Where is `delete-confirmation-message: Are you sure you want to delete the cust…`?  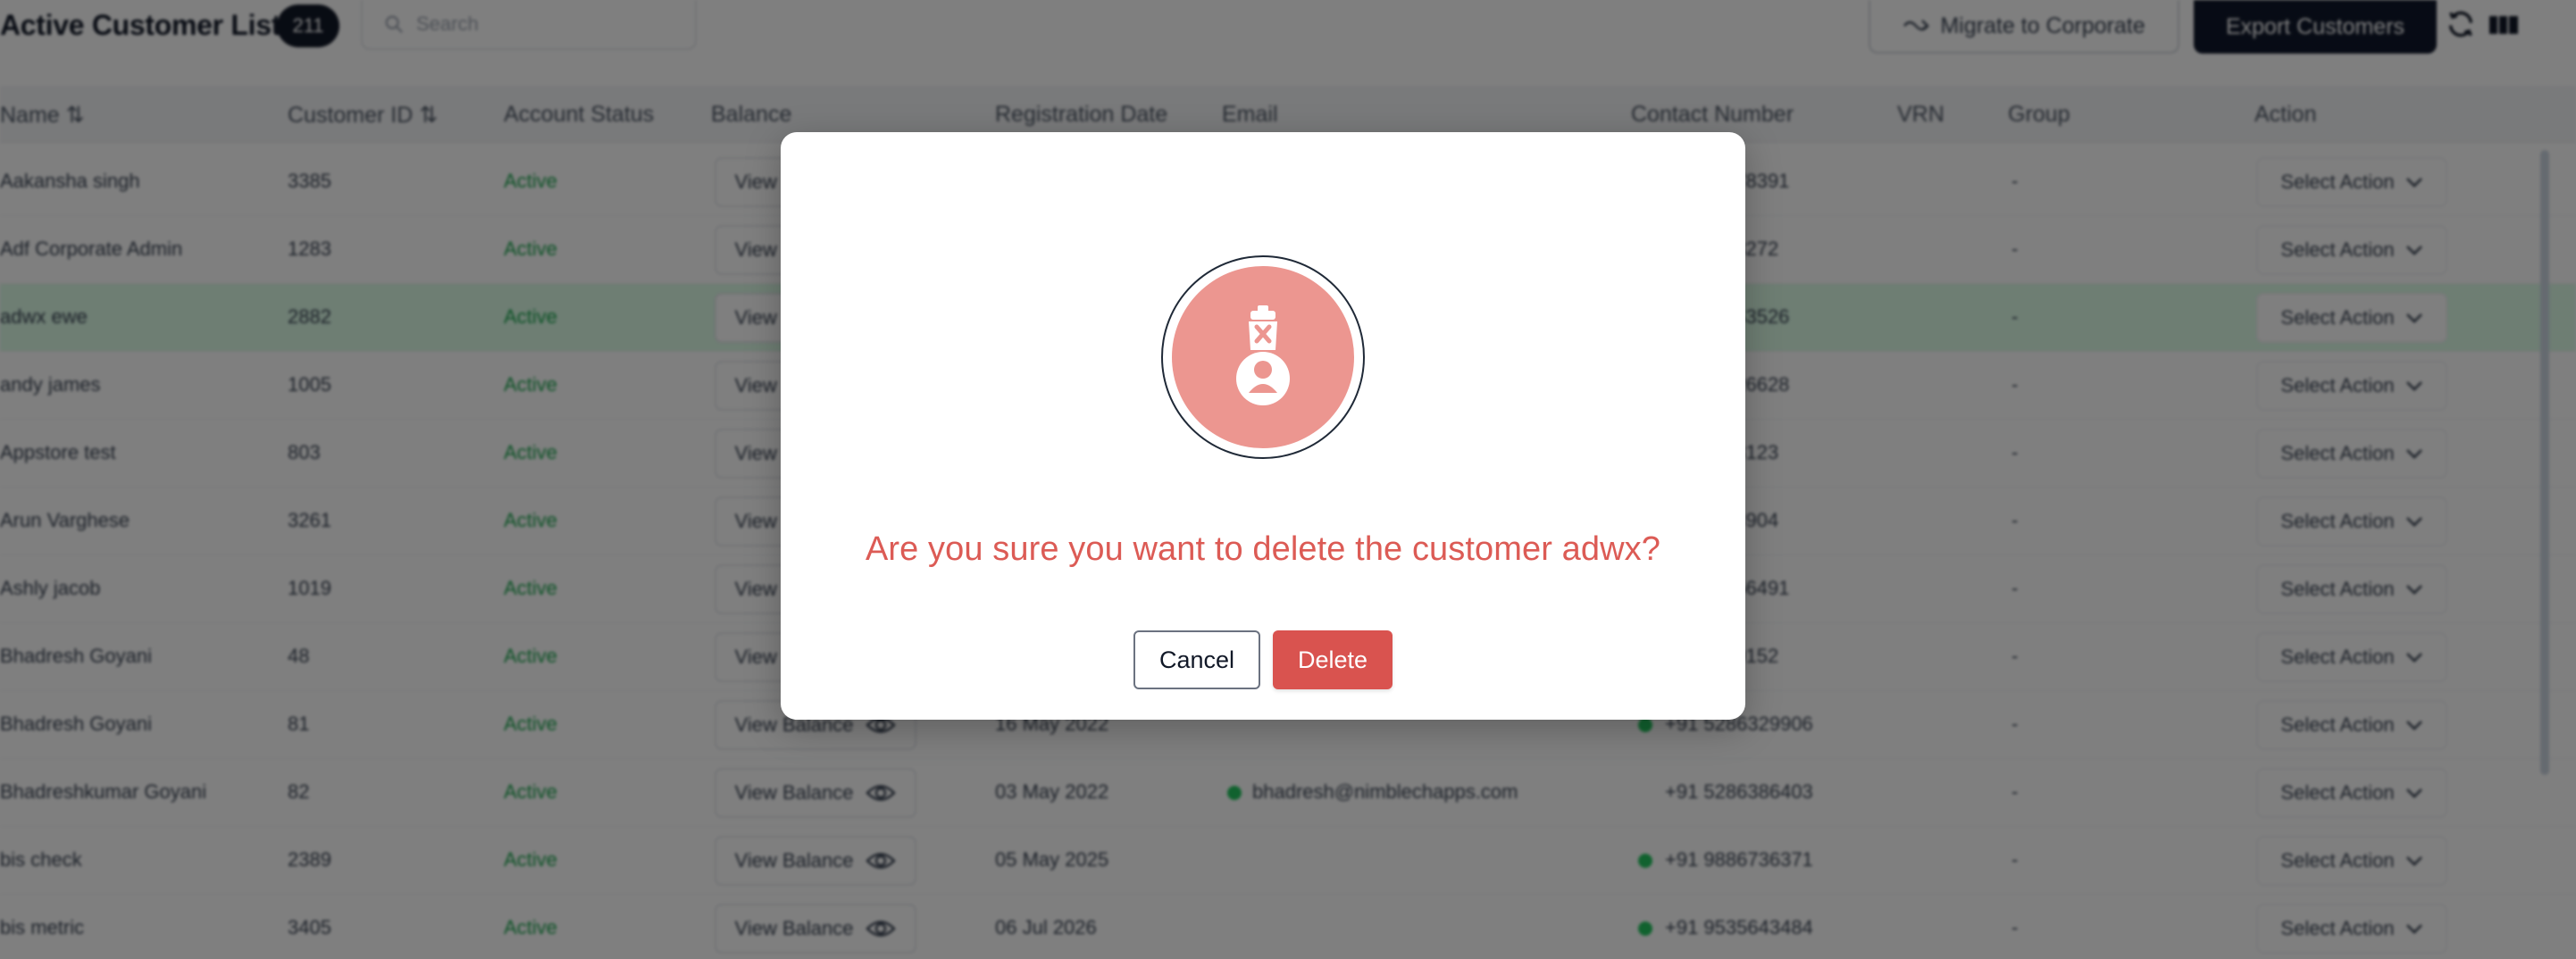 delete-confirmation-message: Are you sure you want to delete the cust… is located at coordinates (1263, 549).